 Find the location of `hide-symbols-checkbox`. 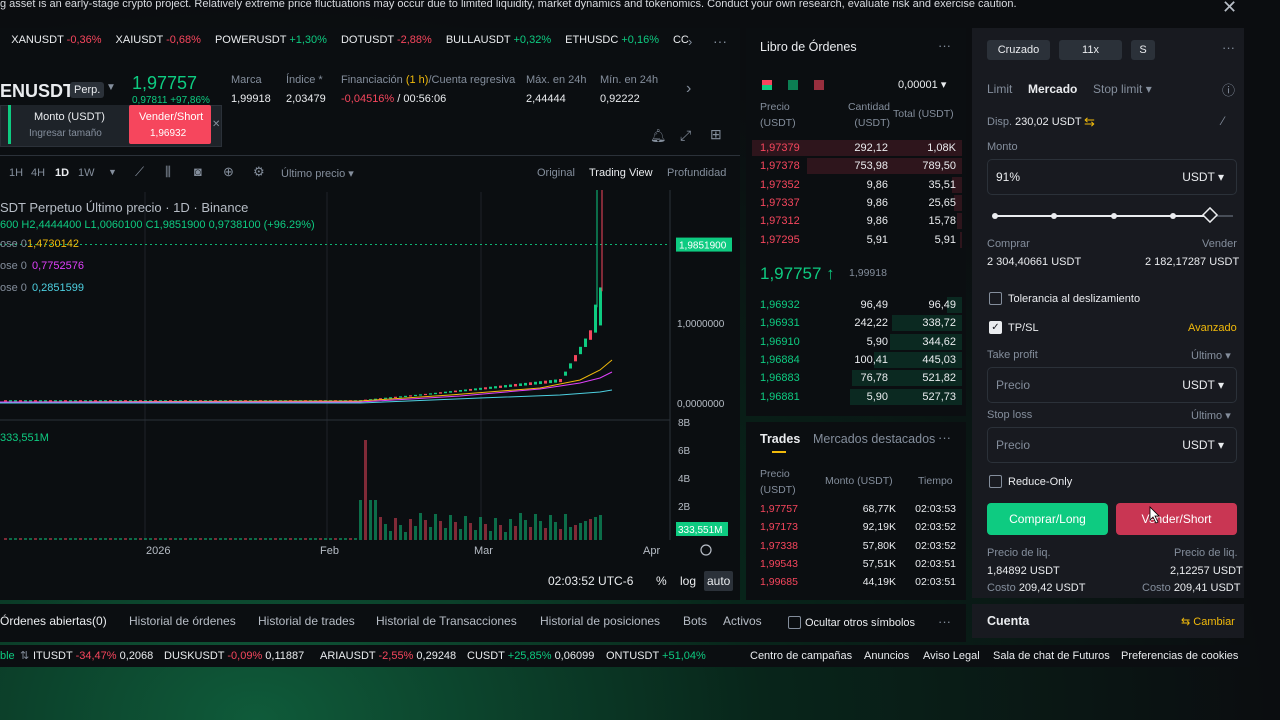

hide-symbols-checkbox is located at coordinates (794, 622).